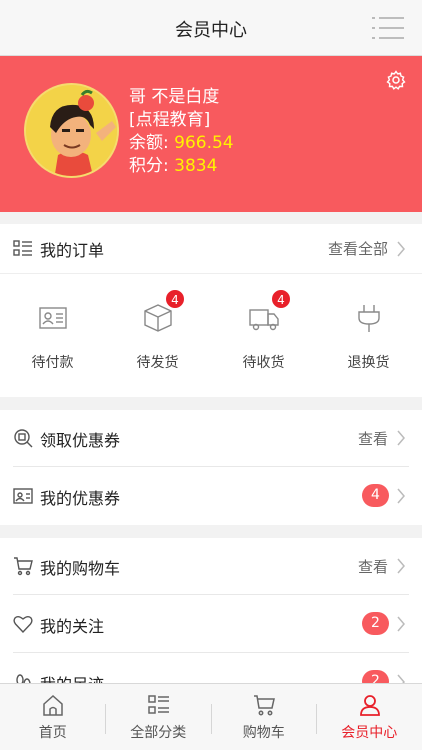  Describe the element at coordinates (149, 143) in the screenshot. I see `balance-label: 余额:` at that location.